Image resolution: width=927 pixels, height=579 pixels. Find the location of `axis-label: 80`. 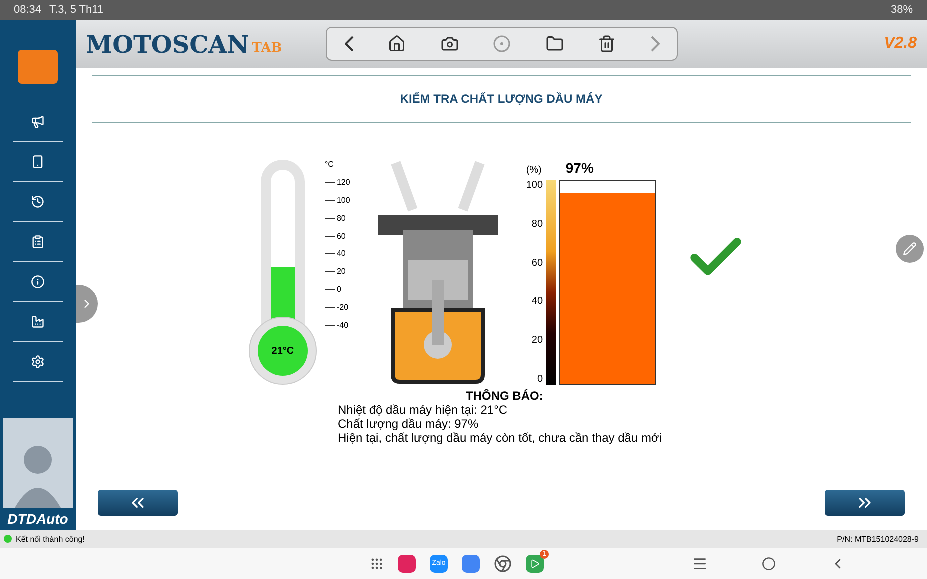

axis-label: 80 is located at coordinates (537, 224).